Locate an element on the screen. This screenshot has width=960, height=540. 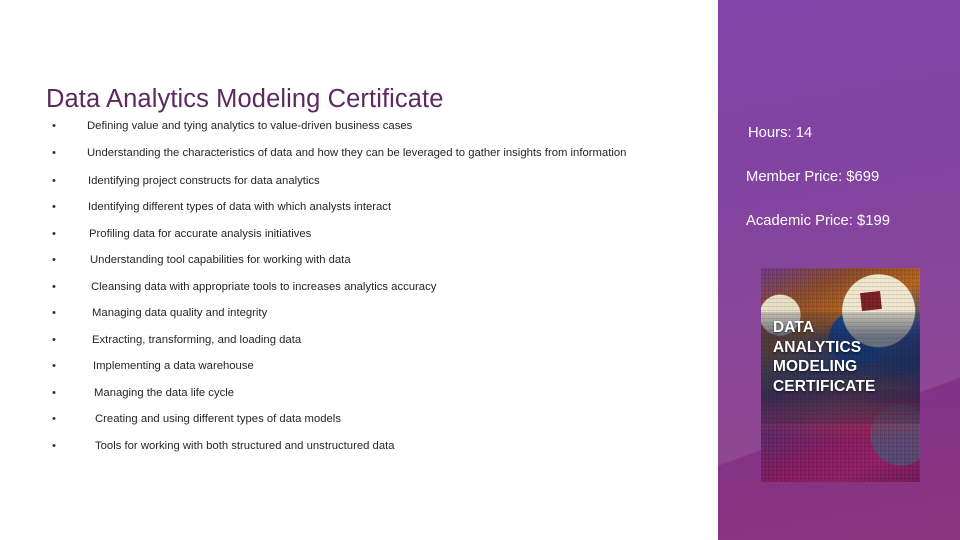
cover-title-line: MODELING is located at coordinates (815, 366).